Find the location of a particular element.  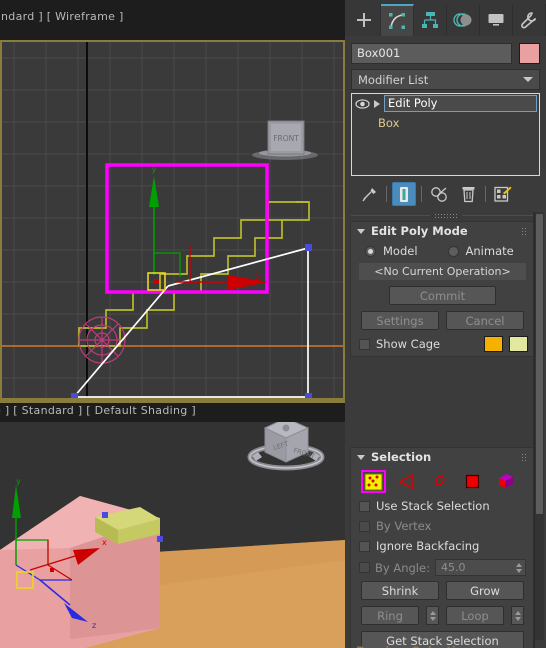

polygon-subobject-icon is located at coordinates (472, 481).